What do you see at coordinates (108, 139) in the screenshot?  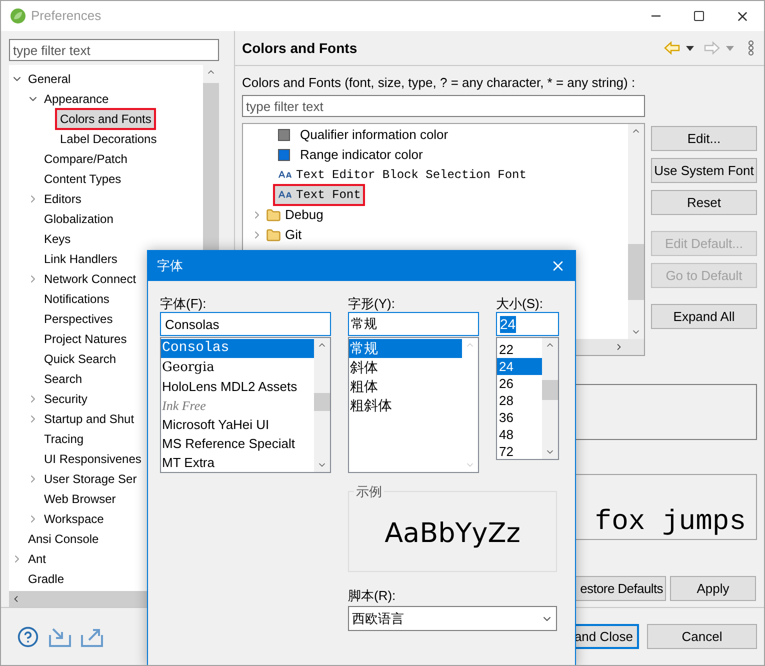 I see `tree-item: Label Decorations` at bounding box center [108, 139].